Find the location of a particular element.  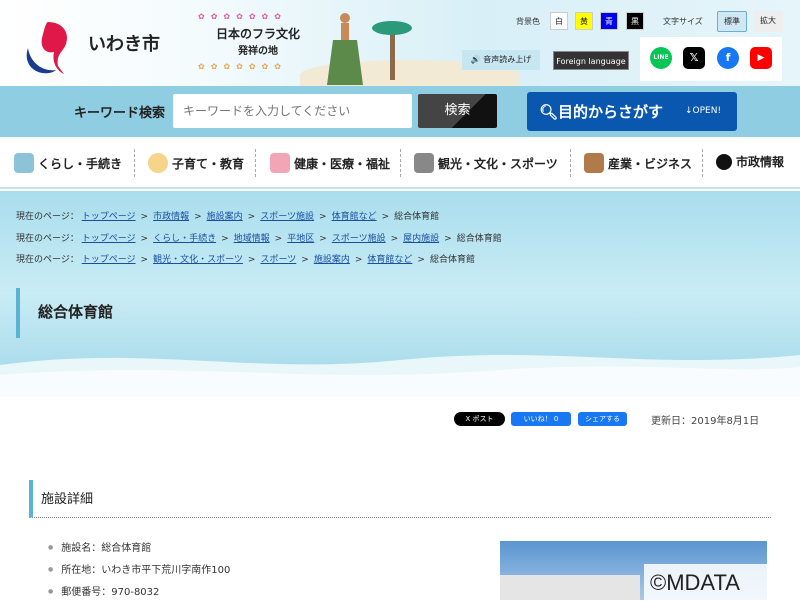

child-icon is located at coordinates (158, 163).